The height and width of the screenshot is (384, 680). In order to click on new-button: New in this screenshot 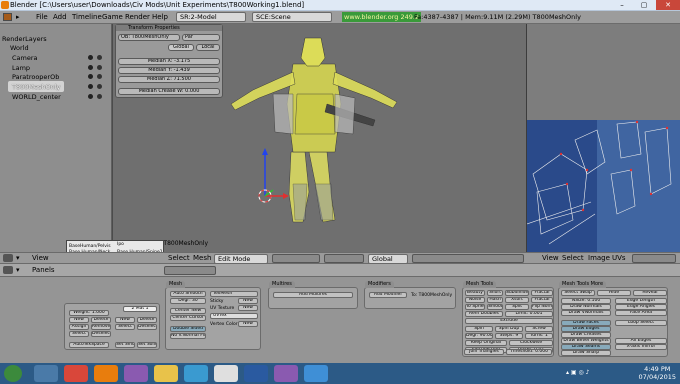, I will do `click(79, 320)`.